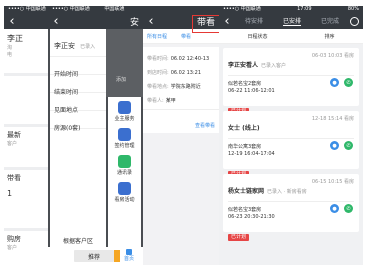 The image size is (370, 271). Describe the element at coordinates (67, 128) in the screenshot. I see `field-label: 房源(0套)` at that location.